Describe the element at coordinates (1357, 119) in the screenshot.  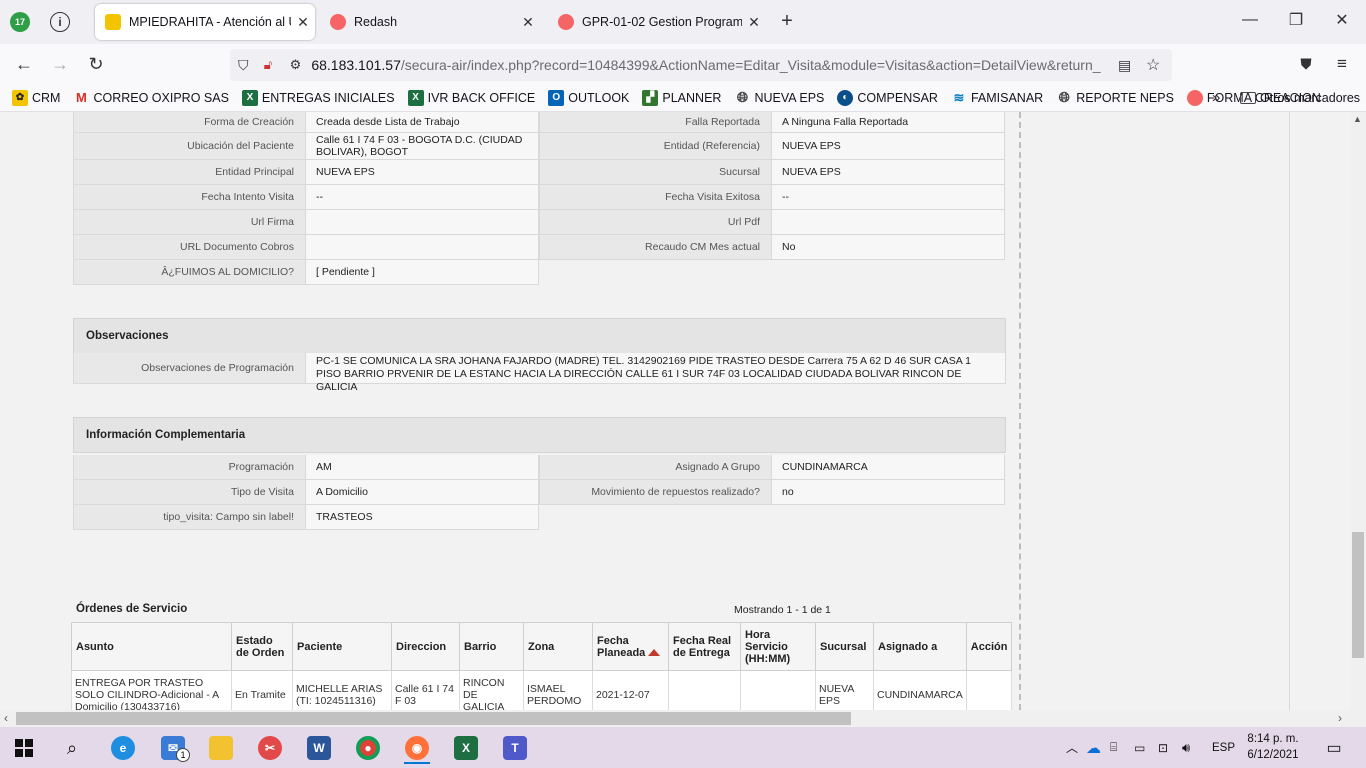
I see `scroll-up-icon: ▲` at that location.